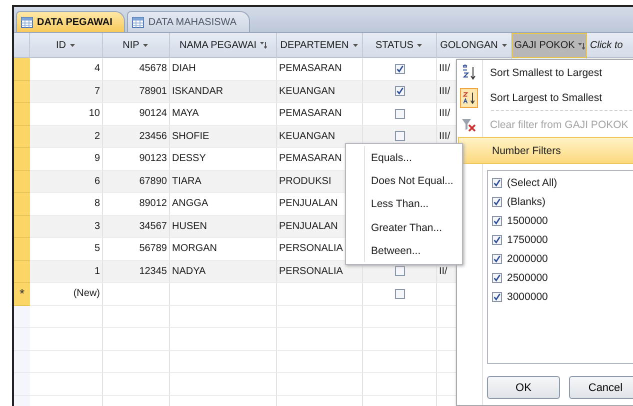 Image resolution: width=633 pixels, height=406 pixels. I want to click on table-cell: NADYA, so click(223, 271).